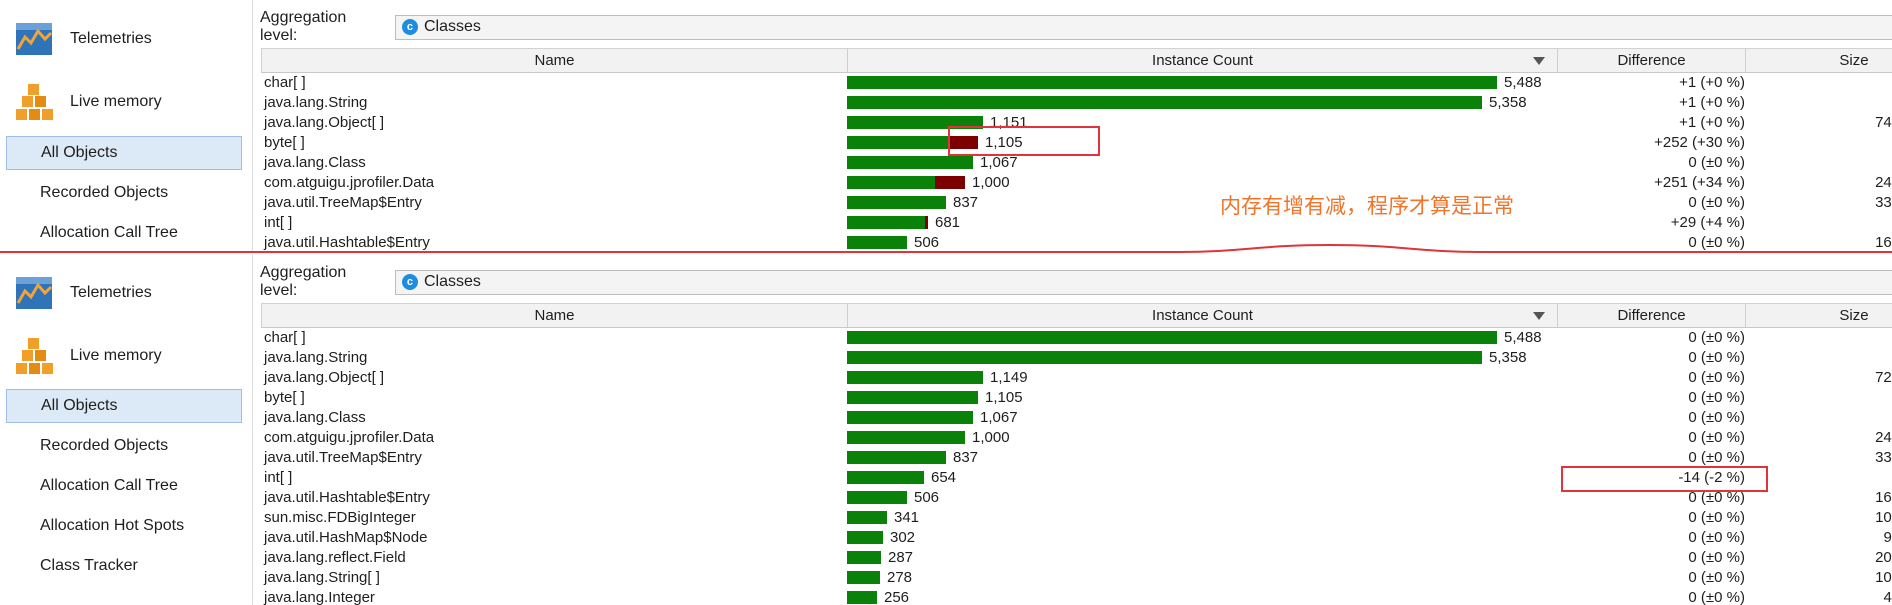 The width and height of the screenshot is (1892, 605). Describe the element at coordinates (1076, 223) in the screenshot. I see `table-row: int[ ]681+29 (+4 %)6,435 kB` at that location.